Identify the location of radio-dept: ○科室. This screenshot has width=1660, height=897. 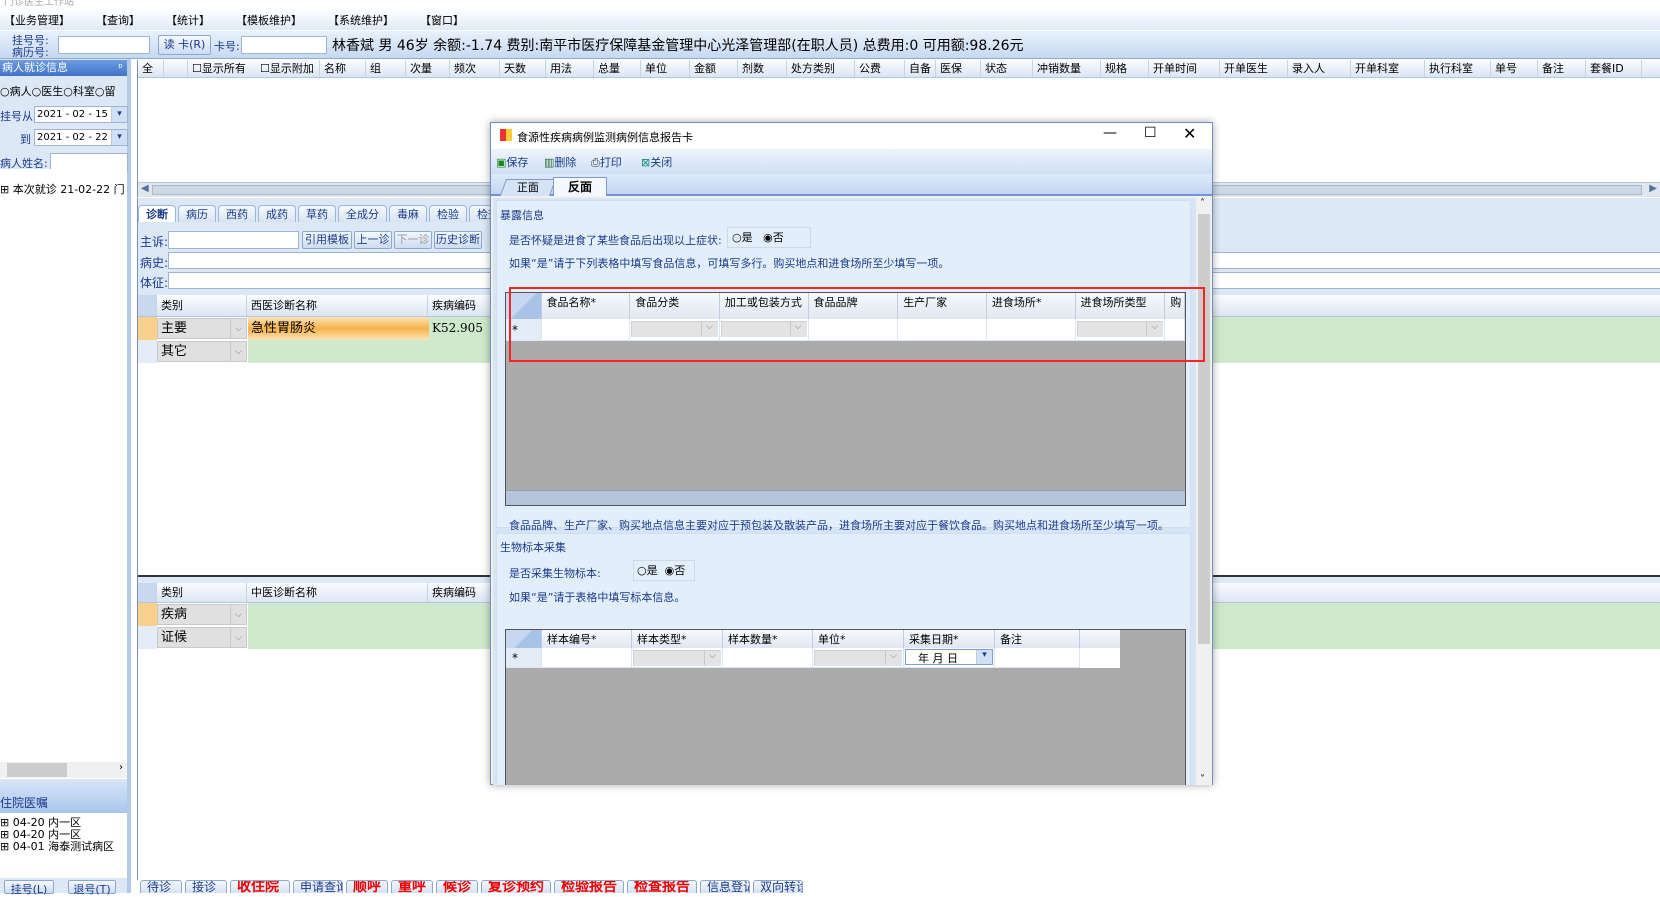
(79, 91).